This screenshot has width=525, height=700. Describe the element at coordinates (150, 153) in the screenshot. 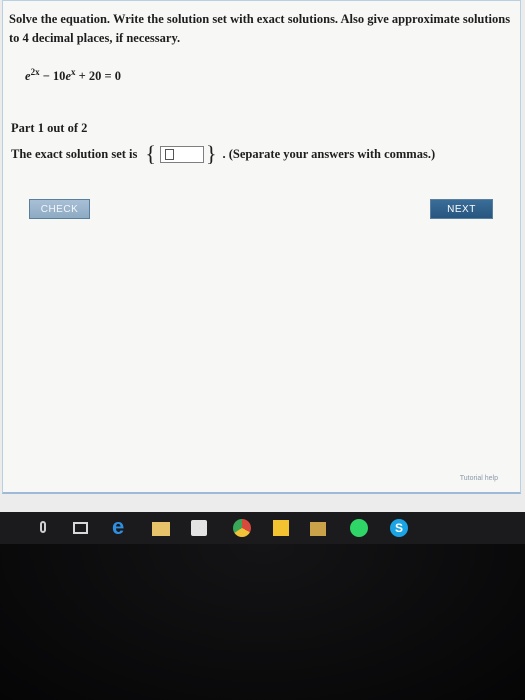

I see `open-brace: {` at that location.